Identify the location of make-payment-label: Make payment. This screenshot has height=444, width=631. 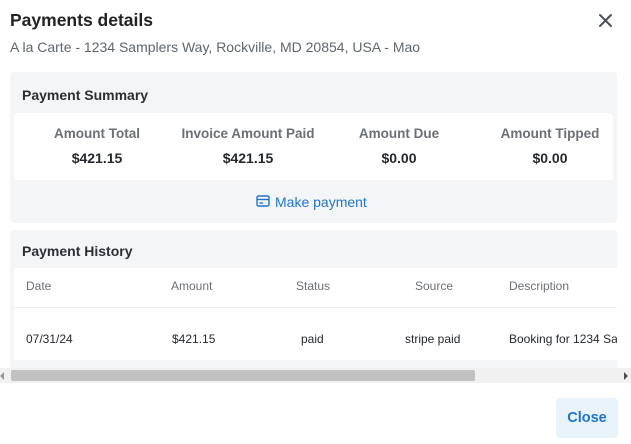
(321, 202).